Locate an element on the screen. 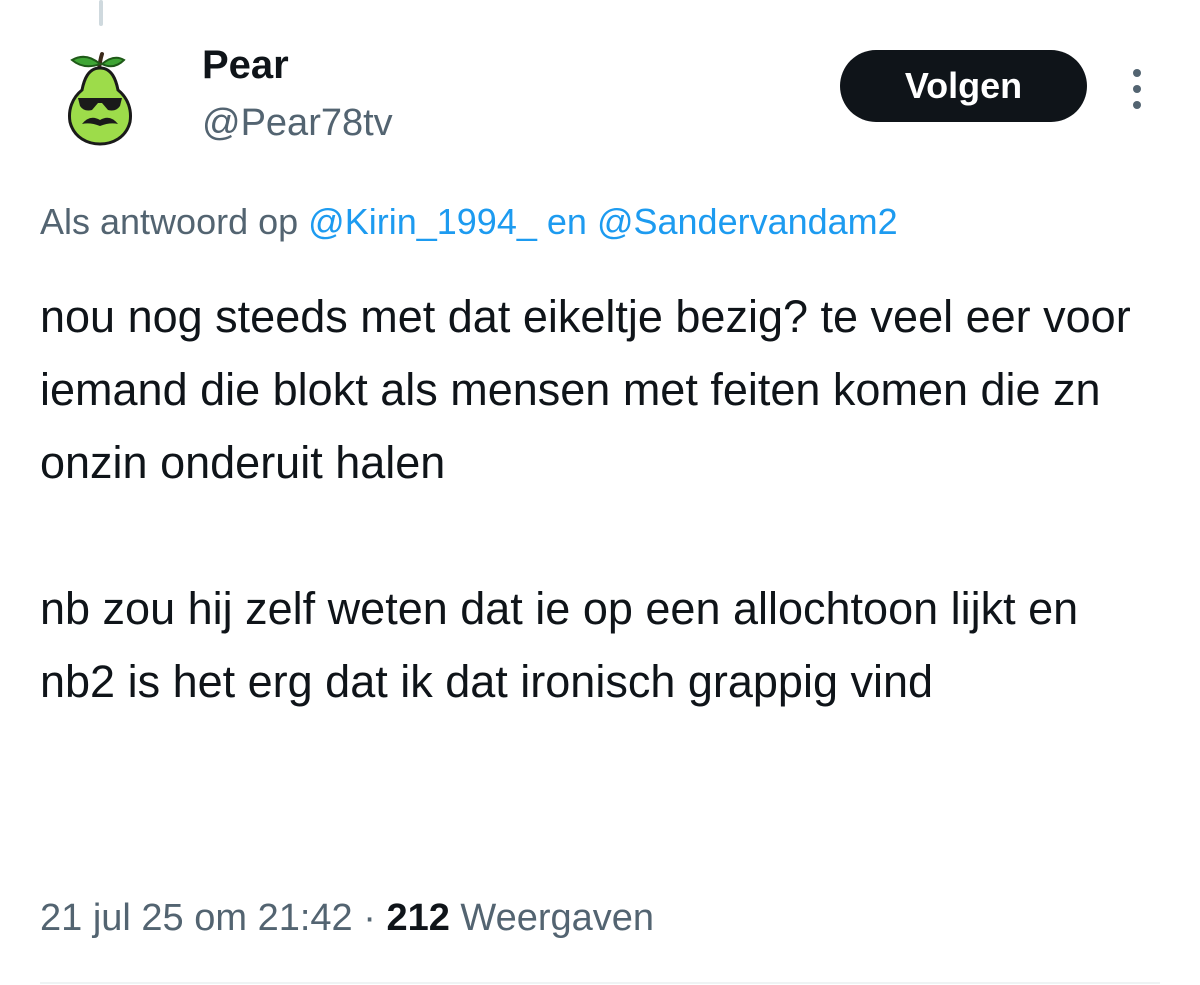  views-count: 212 is located at coordinates (418, 918).